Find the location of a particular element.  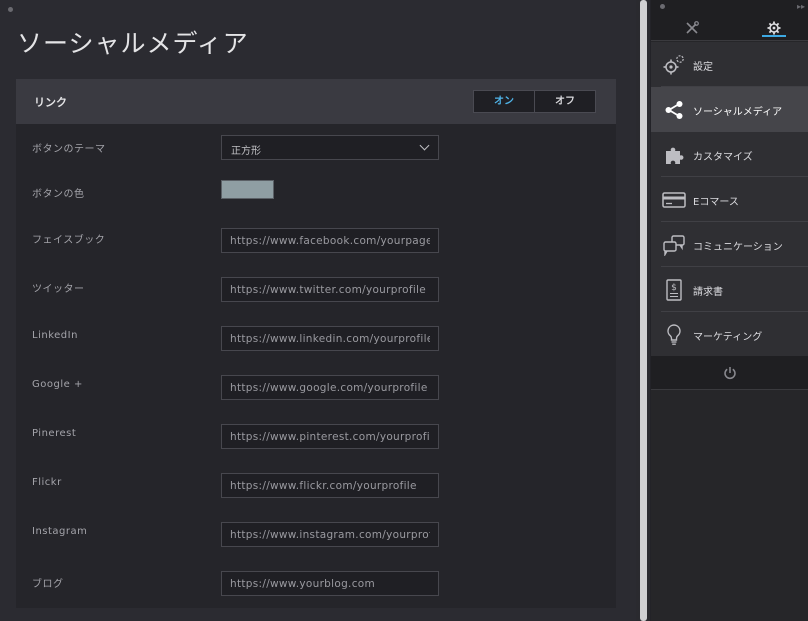

sidebar-item-social-media: ソーシャルメディア is located at coordinates (729, 109).